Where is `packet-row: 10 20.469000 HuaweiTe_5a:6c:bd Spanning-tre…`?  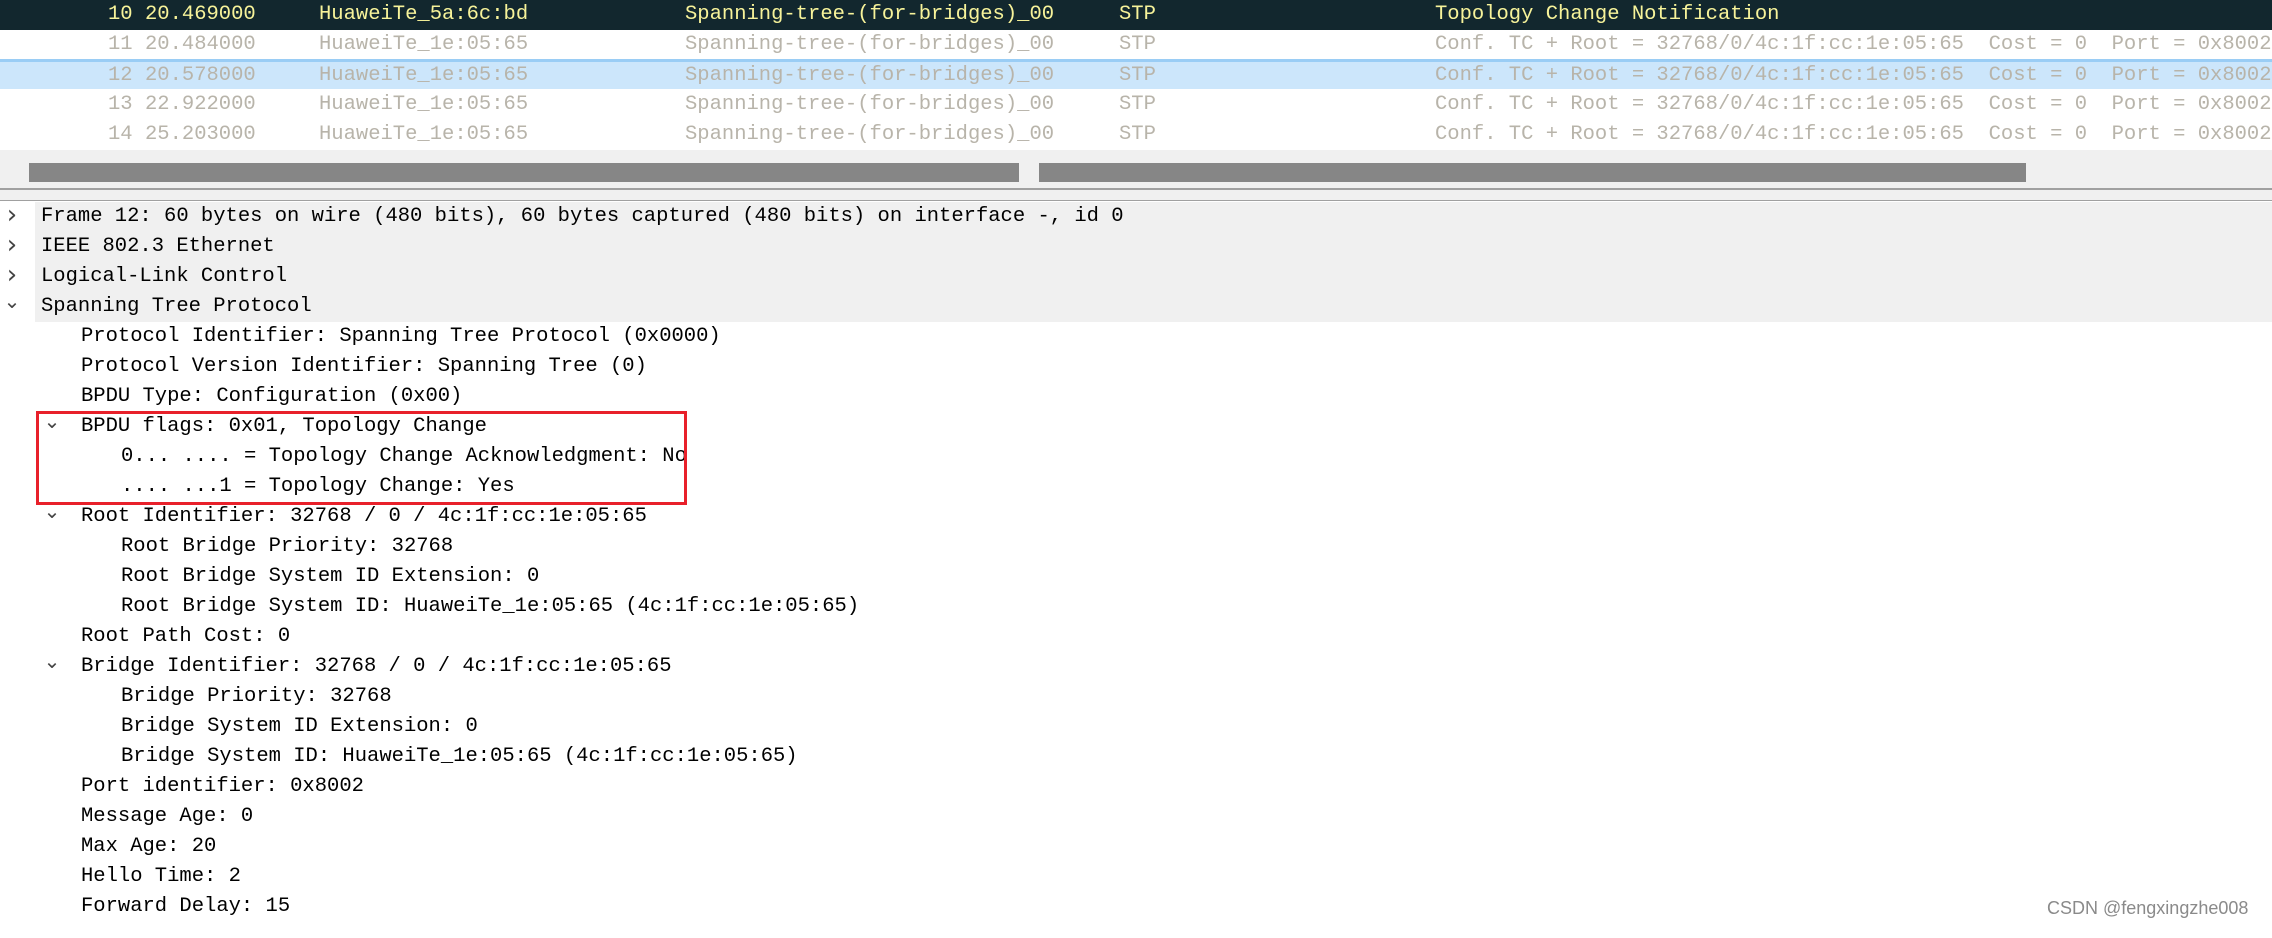 packet-row: 10 20.469000 HuaweiTe_5a:6c:bd Spanning-tre… is located at coordinates (1136, 15).